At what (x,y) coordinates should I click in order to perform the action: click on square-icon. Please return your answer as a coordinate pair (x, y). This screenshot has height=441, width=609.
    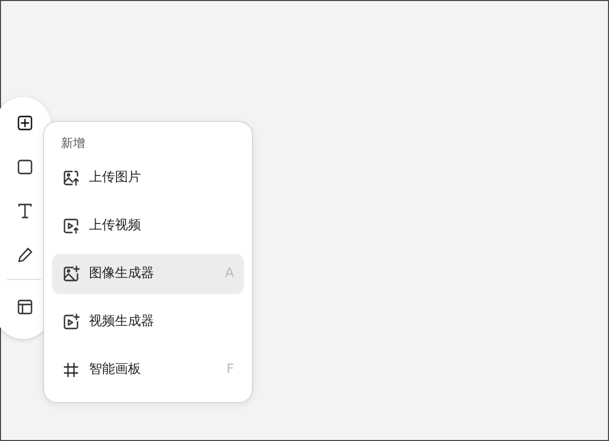
    Looking at the image, I should click on (25, 167).